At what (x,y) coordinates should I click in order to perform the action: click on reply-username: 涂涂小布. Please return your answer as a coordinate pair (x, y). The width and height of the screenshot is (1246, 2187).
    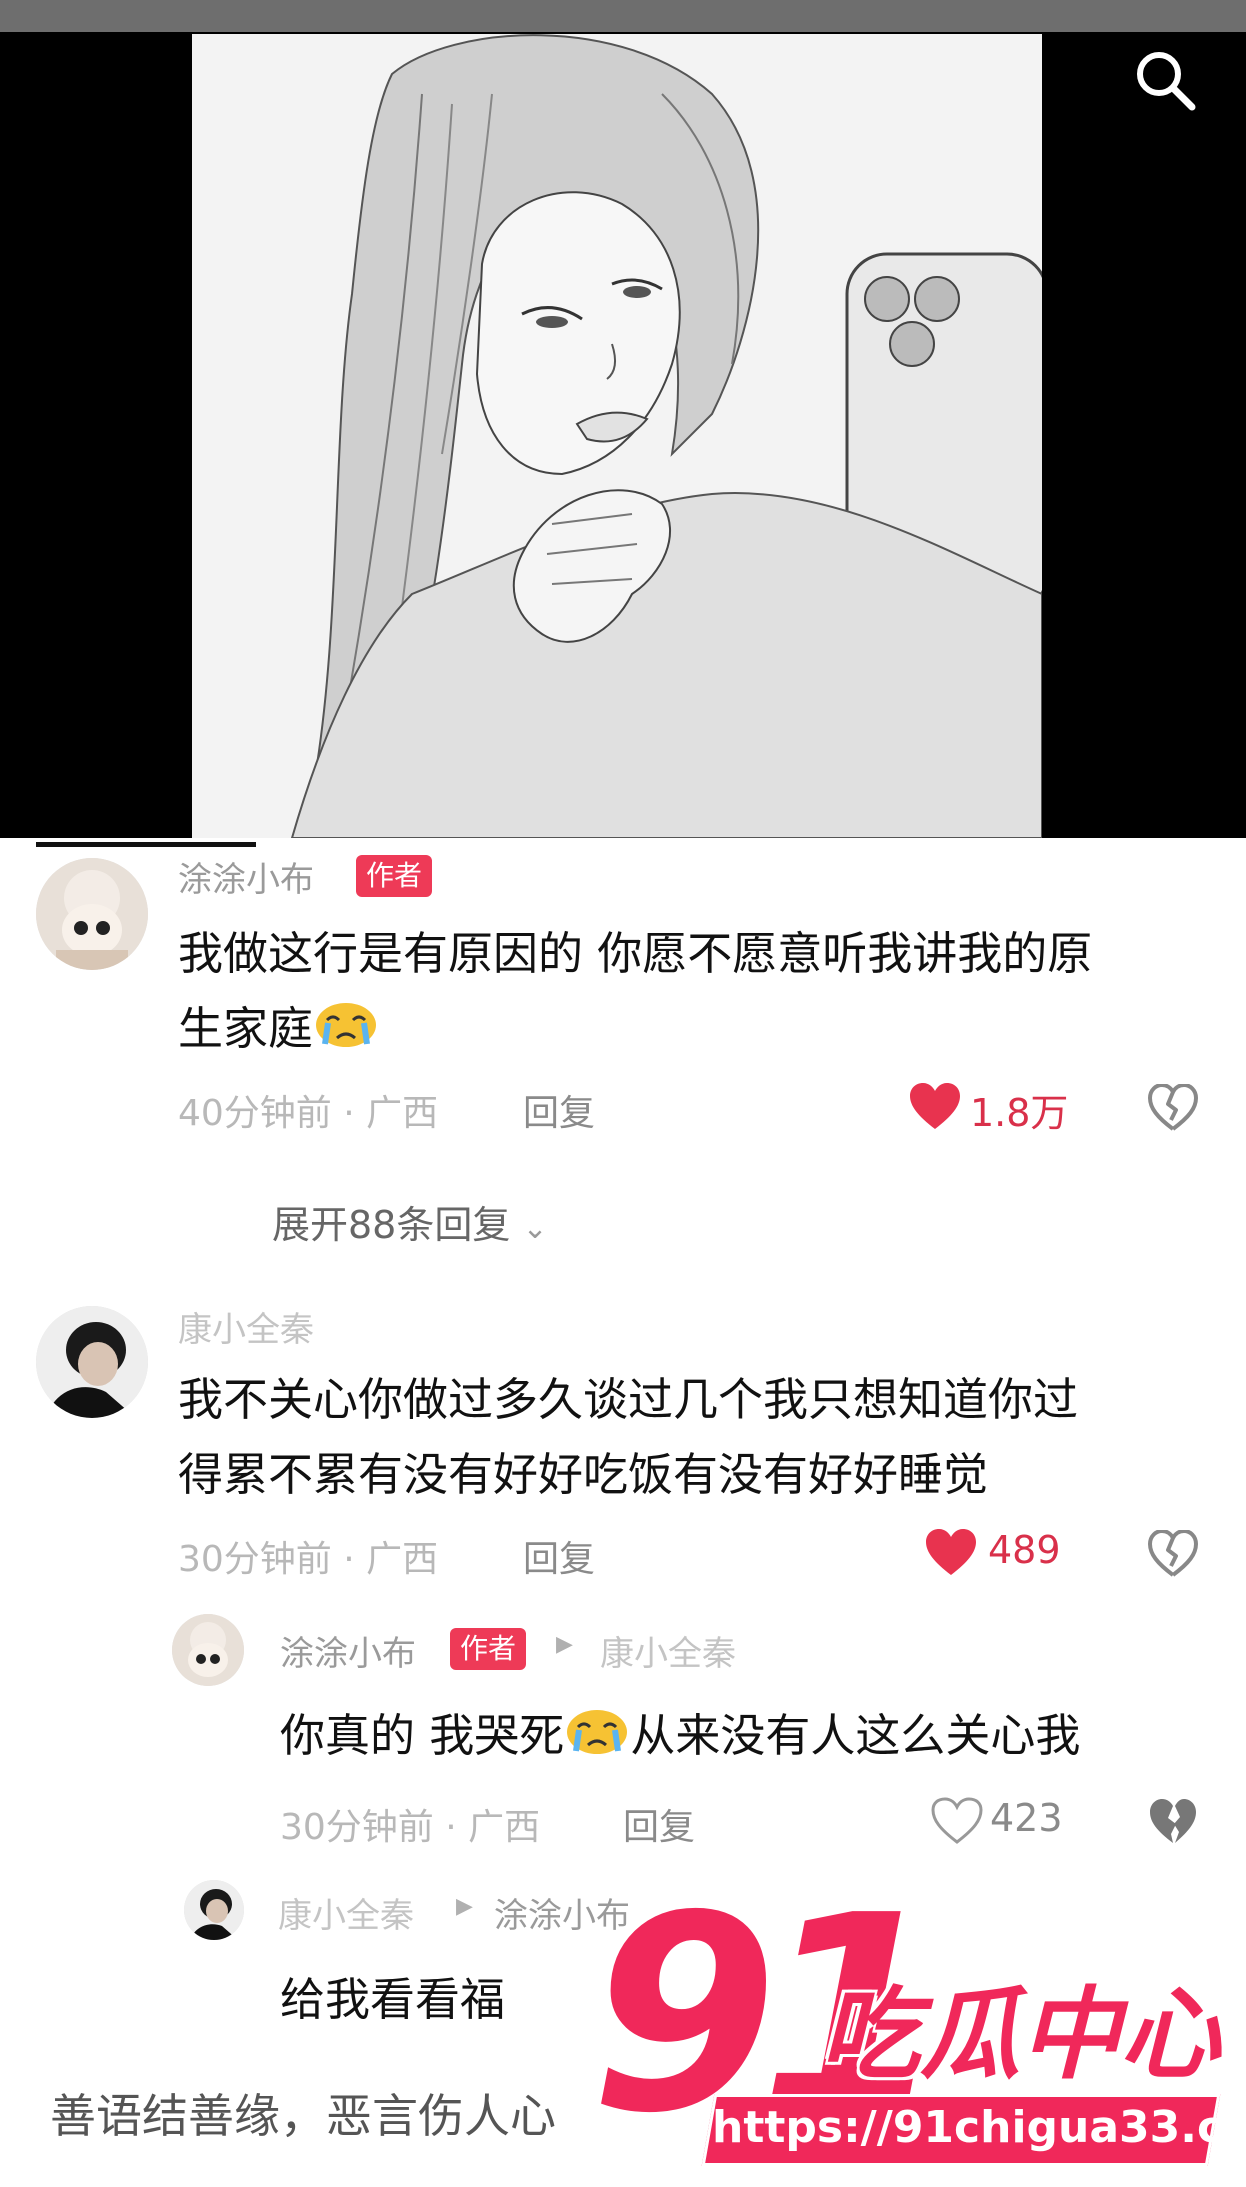
    Looking at the image, I should click on (348, 1650).